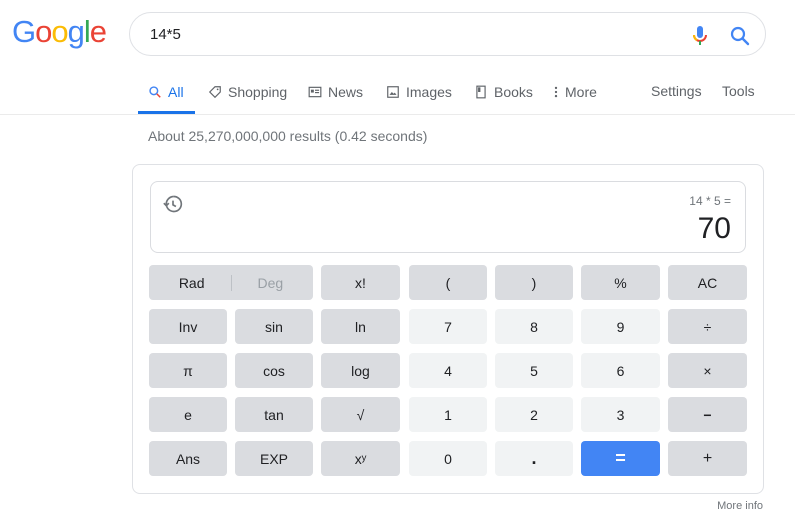 The image size is (795, 521). What do you see at coordinates (534, 458) in the screenshot?
I see `decimal-button: .` at bounding box center [534, 458].